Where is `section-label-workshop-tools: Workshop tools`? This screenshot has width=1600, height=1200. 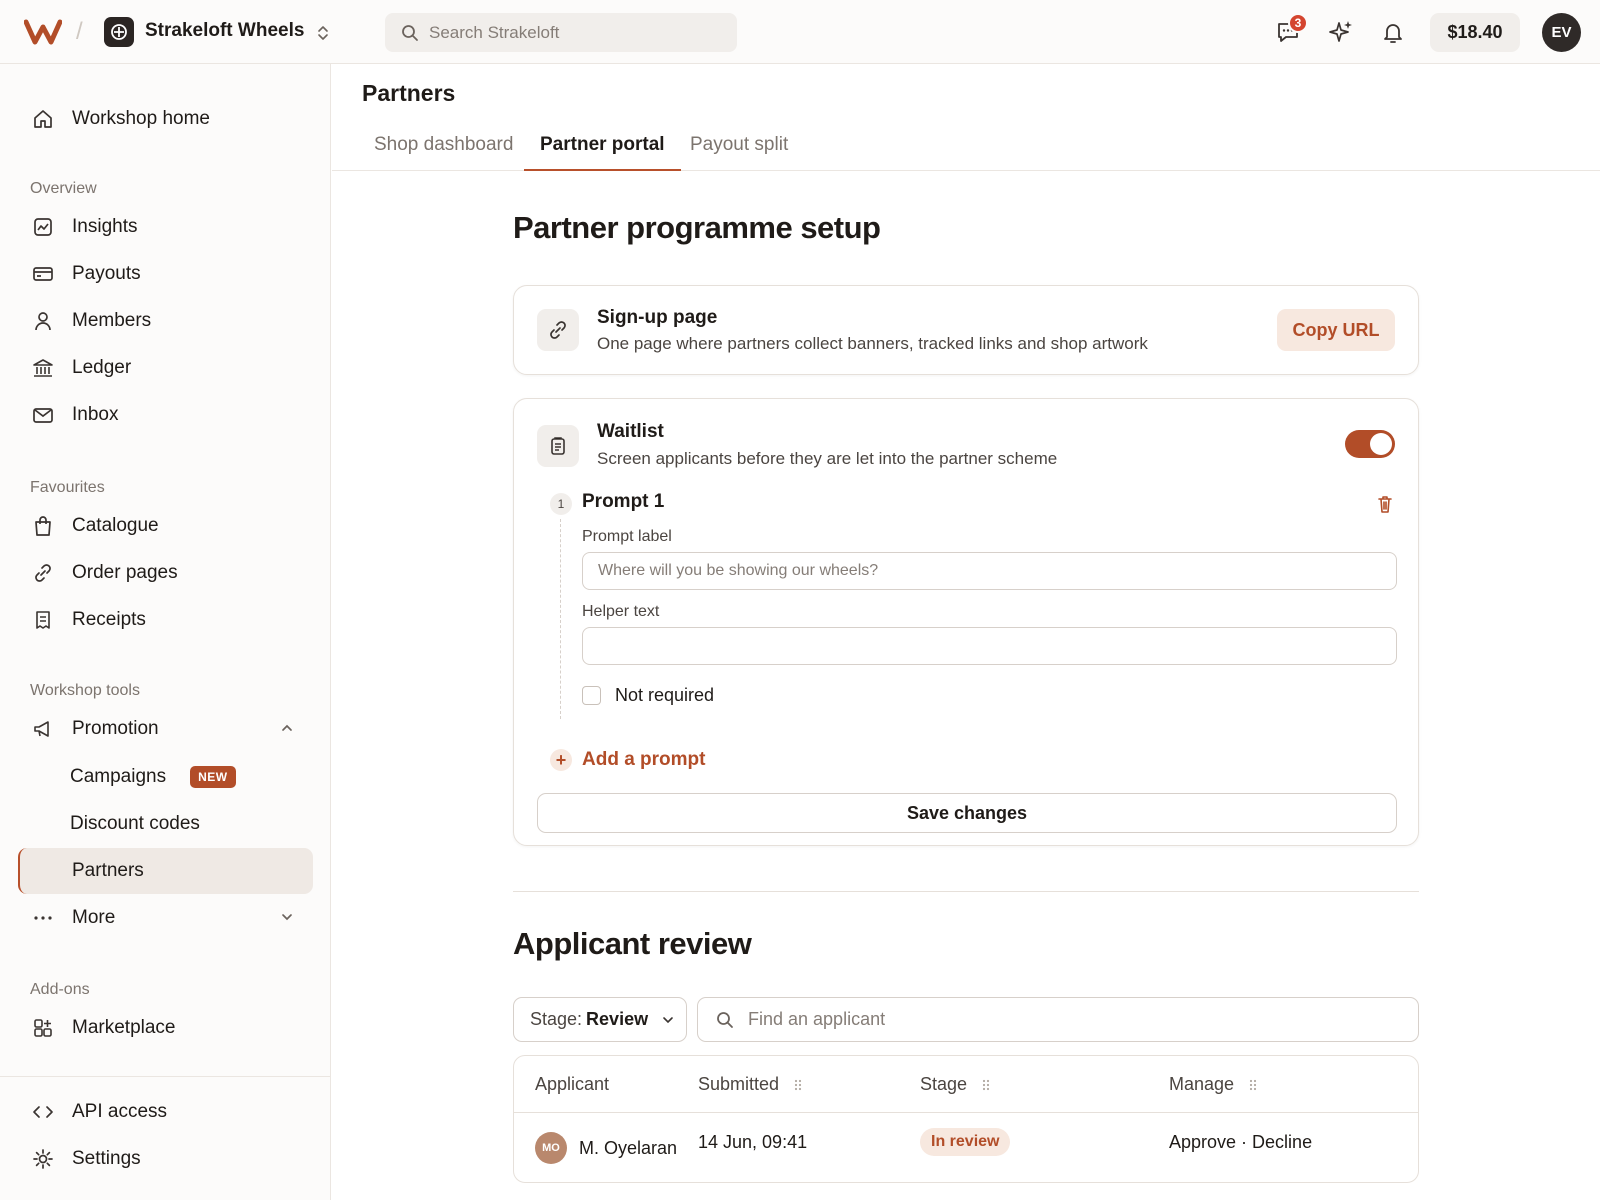 section-label-workshop-tools: Workshop tools is located at coordinates (85, 690).